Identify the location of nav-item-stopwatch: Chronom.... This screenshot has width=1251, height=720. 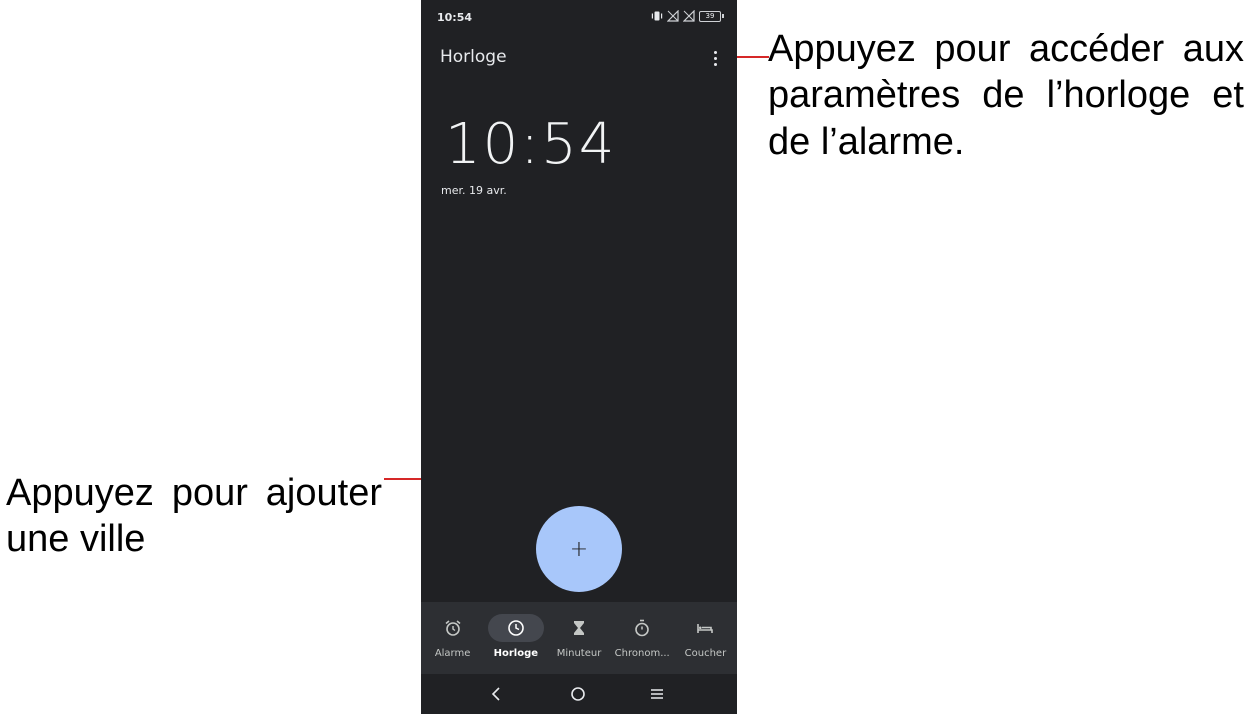
(642, 638).